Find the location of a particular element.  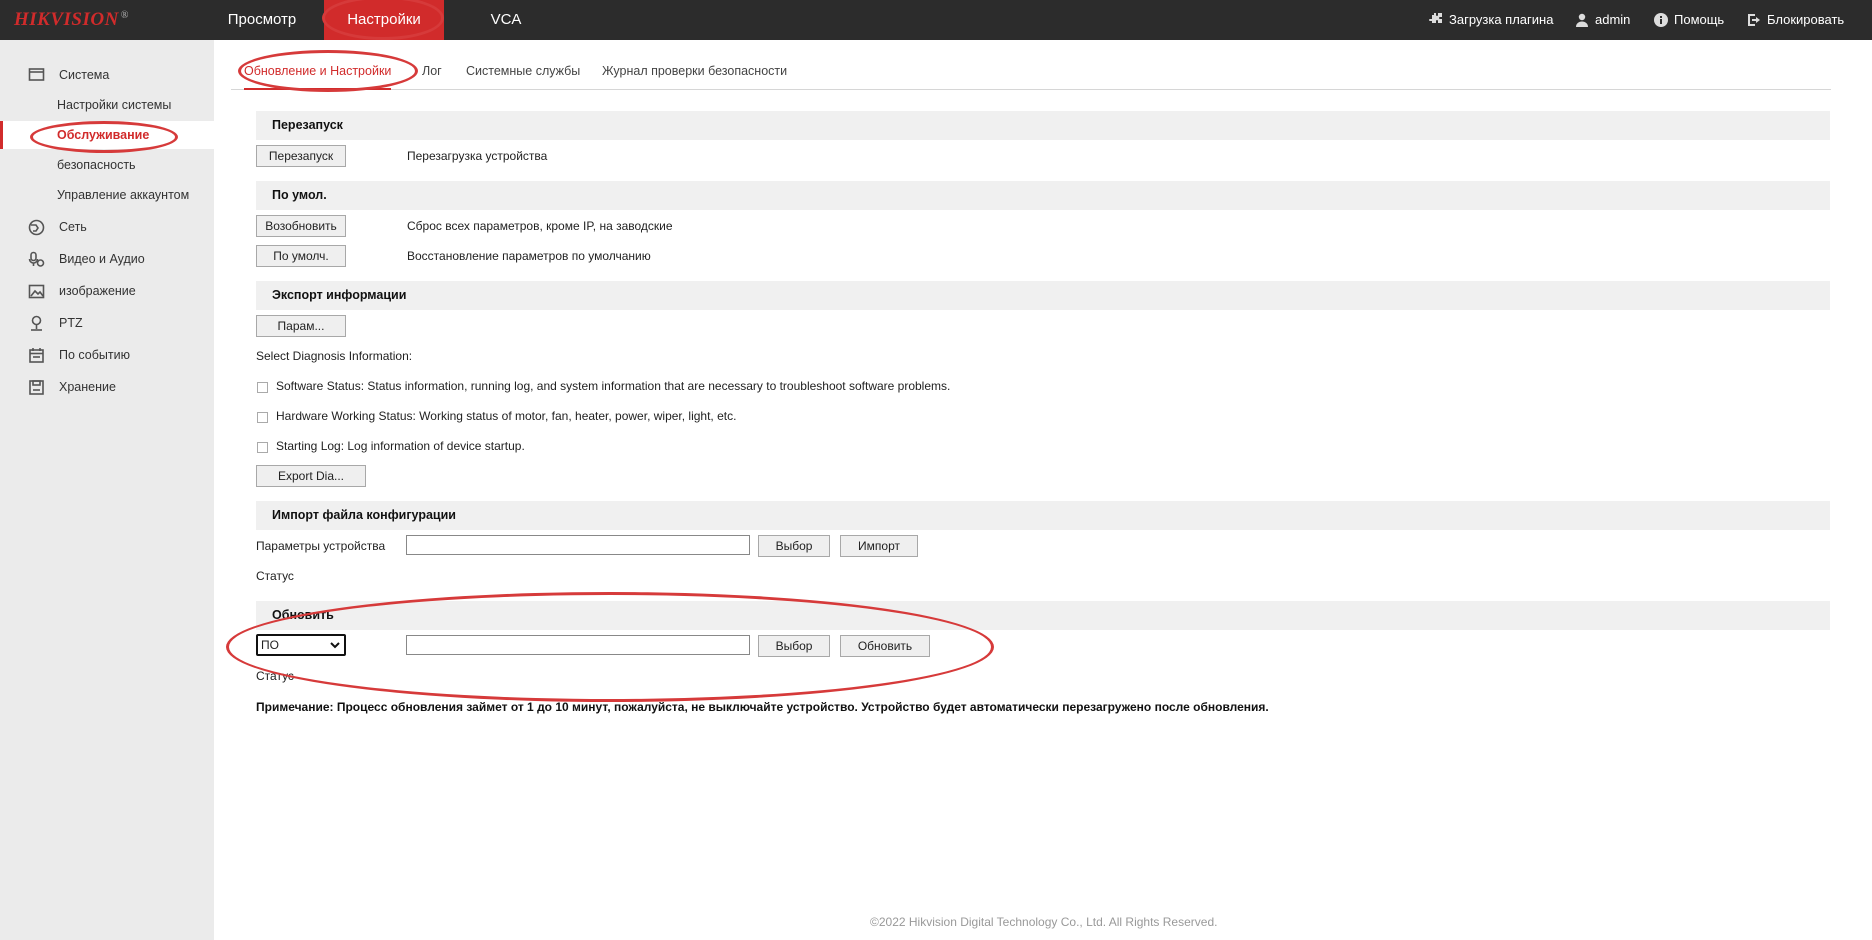

default-description: Восстановление параметров по умолчанию is located at coordinates (529, 256).